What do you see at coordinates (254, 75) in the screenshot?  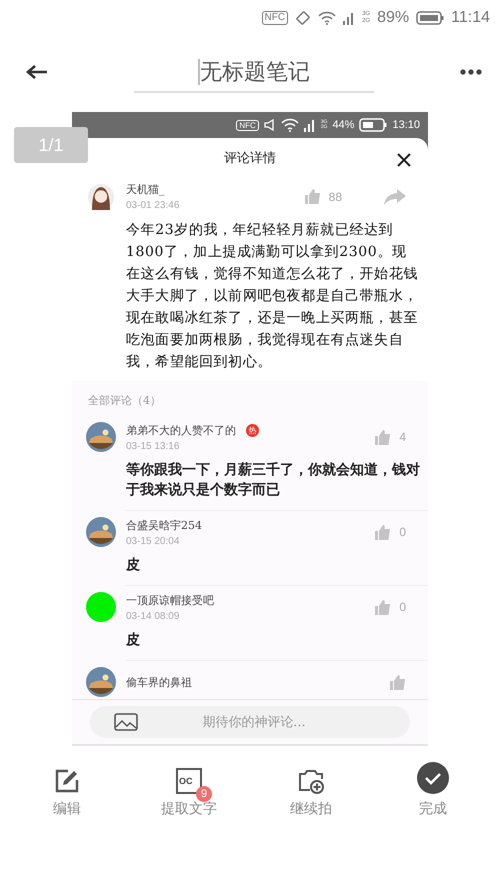 I see `title-field: 无标题笔记` at bounding box center [254, 75].